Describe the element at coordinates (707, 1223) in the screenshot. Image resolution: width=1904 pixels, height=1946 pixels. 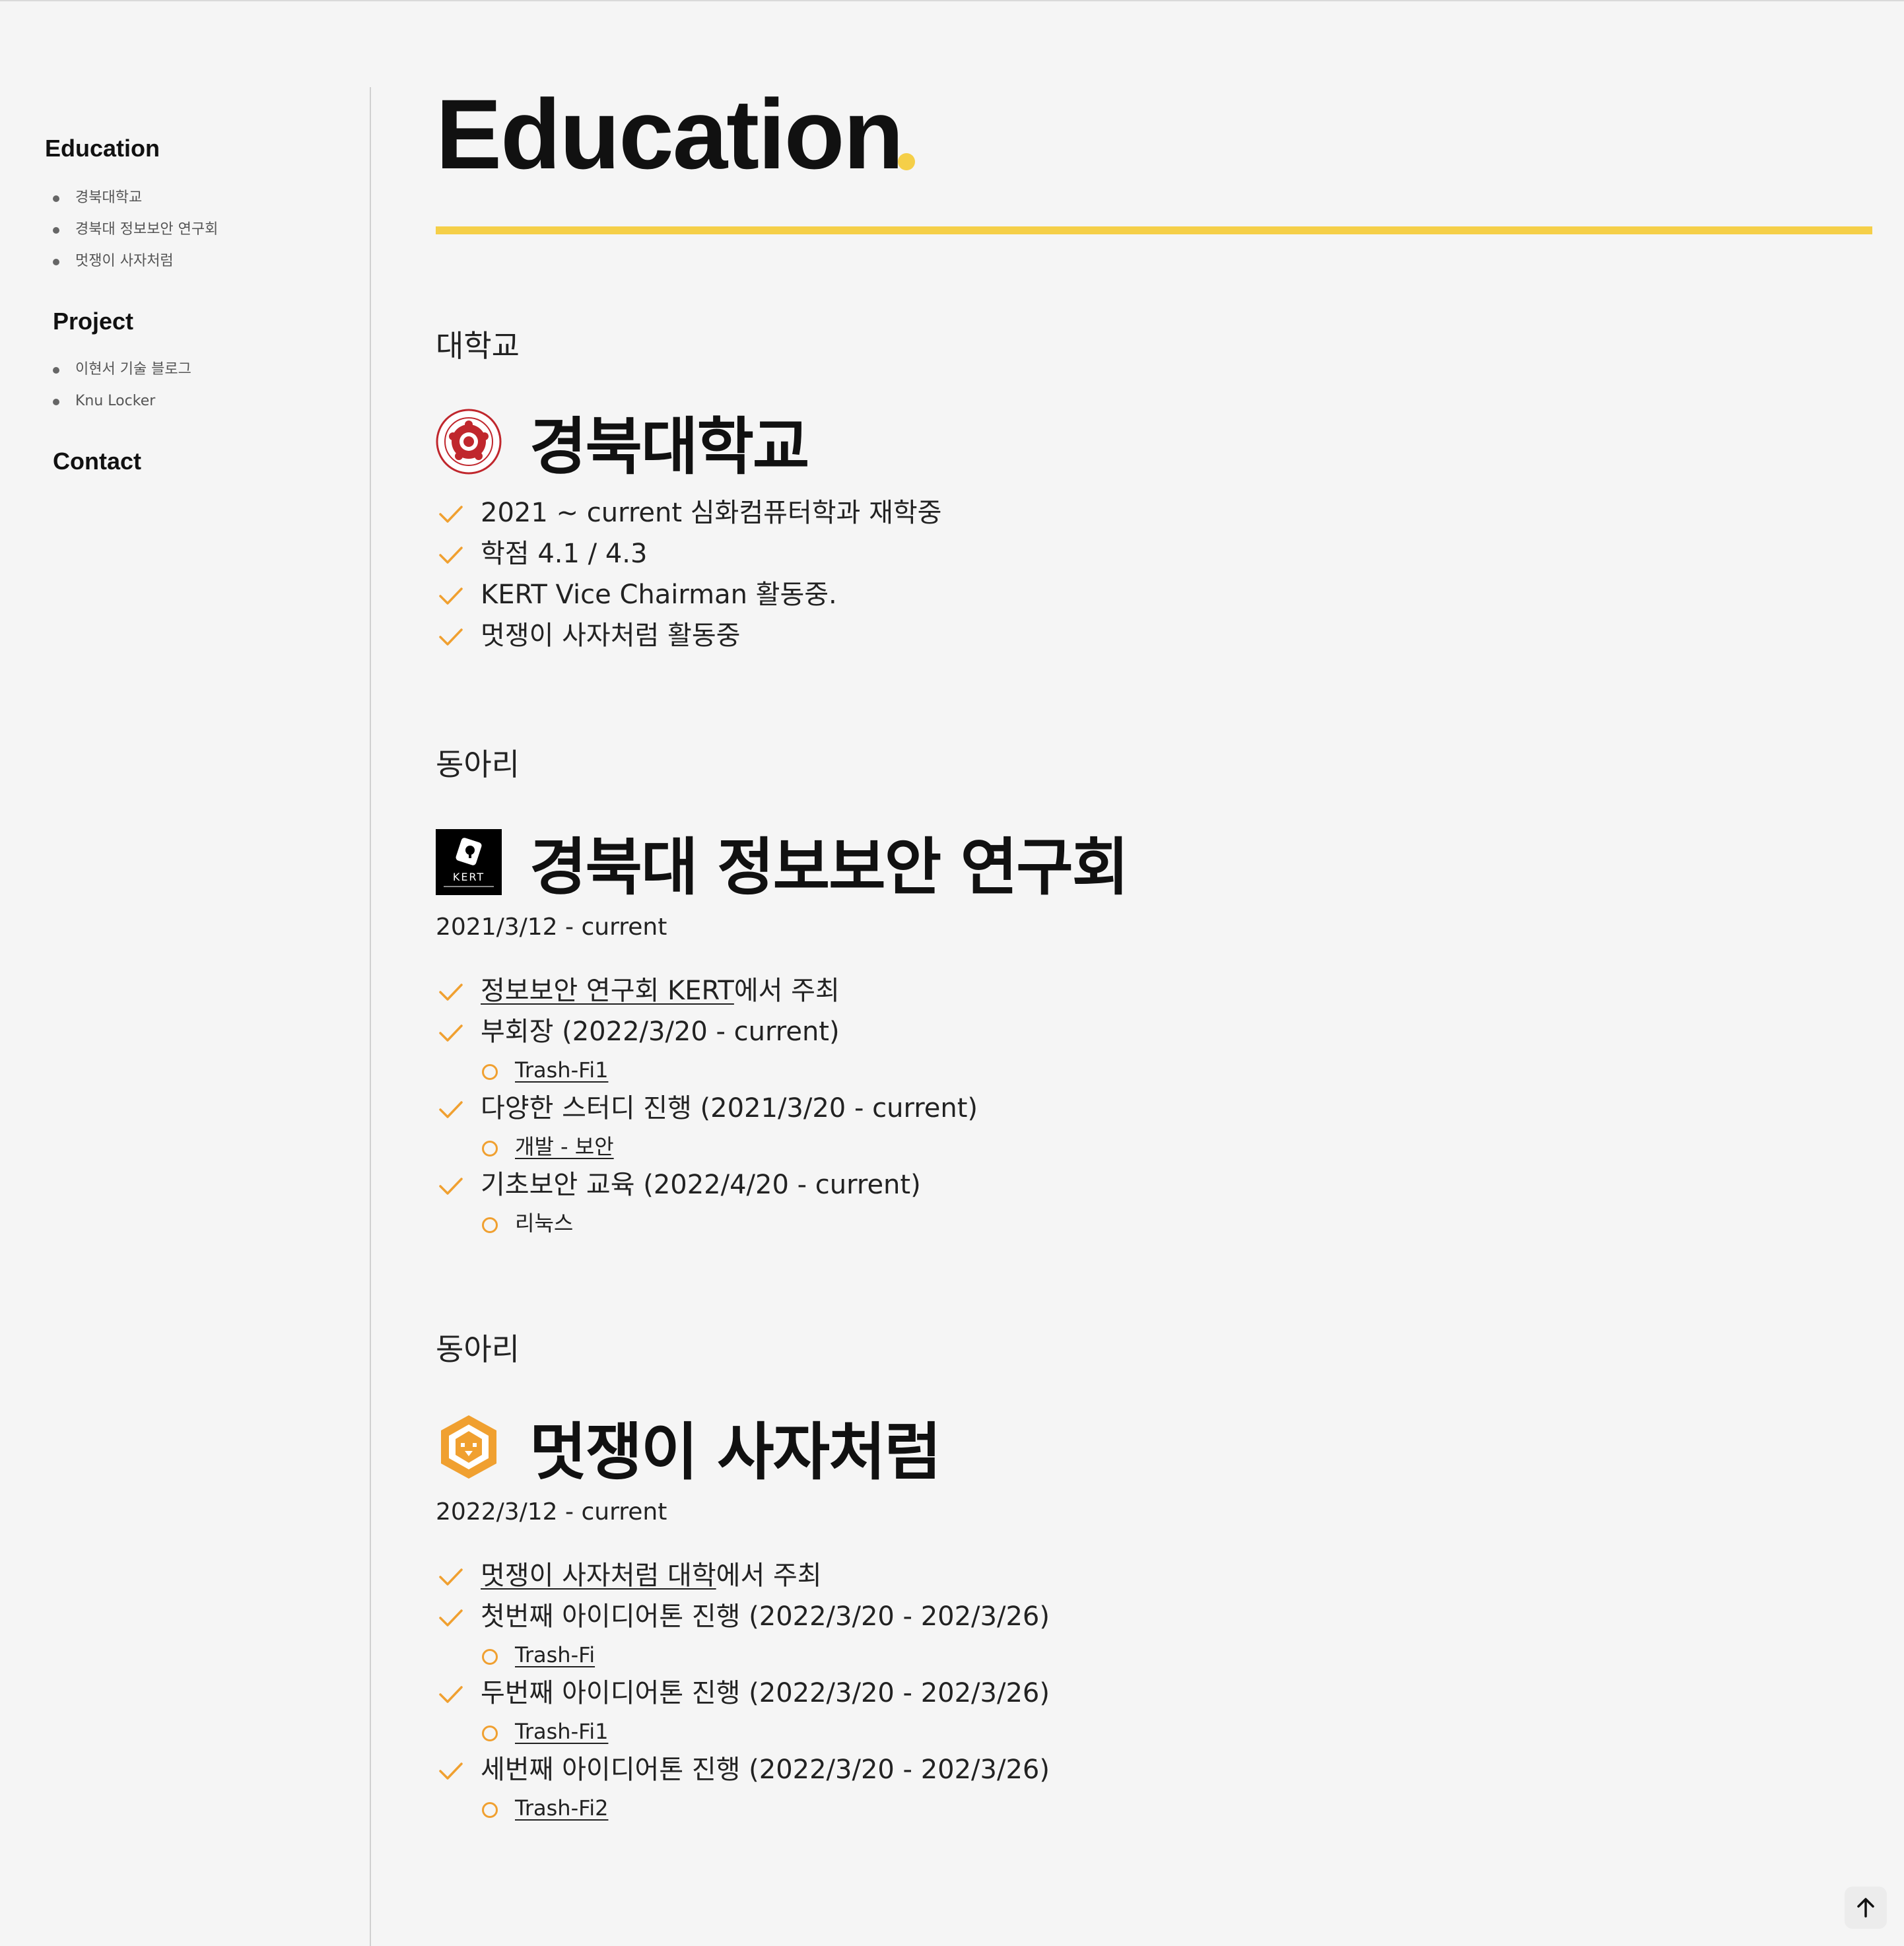
I see `sub-item: 리눅스` at that location.